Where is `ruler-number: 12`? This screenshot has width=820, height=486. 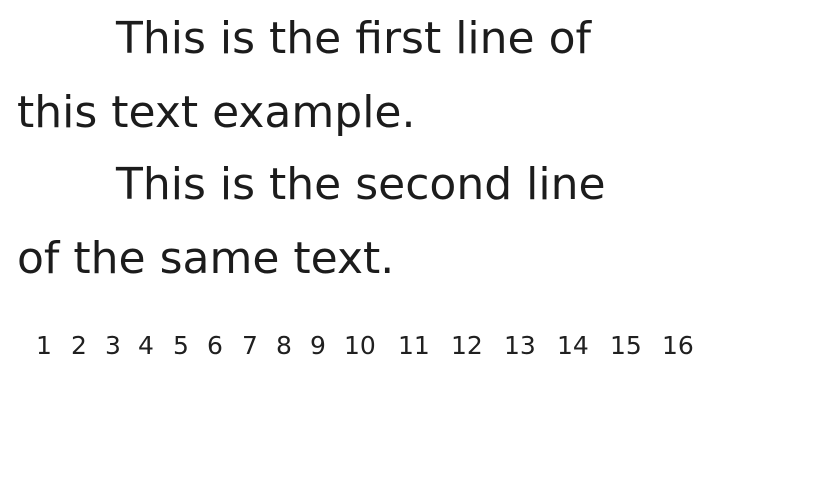
ruler-number: 12 is located at coordinates (467, 345).